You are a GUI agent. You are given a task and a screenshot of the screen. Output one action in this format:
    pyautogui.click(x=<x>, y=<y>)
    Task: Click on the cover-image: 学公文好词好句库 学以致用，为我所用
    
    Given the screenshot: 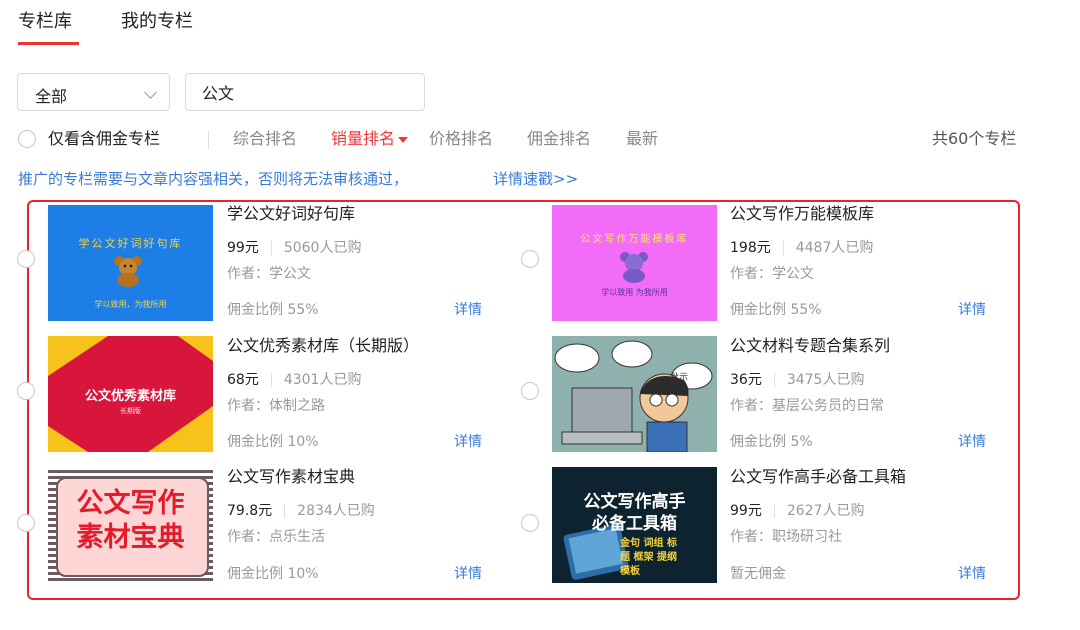 What is the action you would take?
    pyautogui.click(x=130, y=263)
    